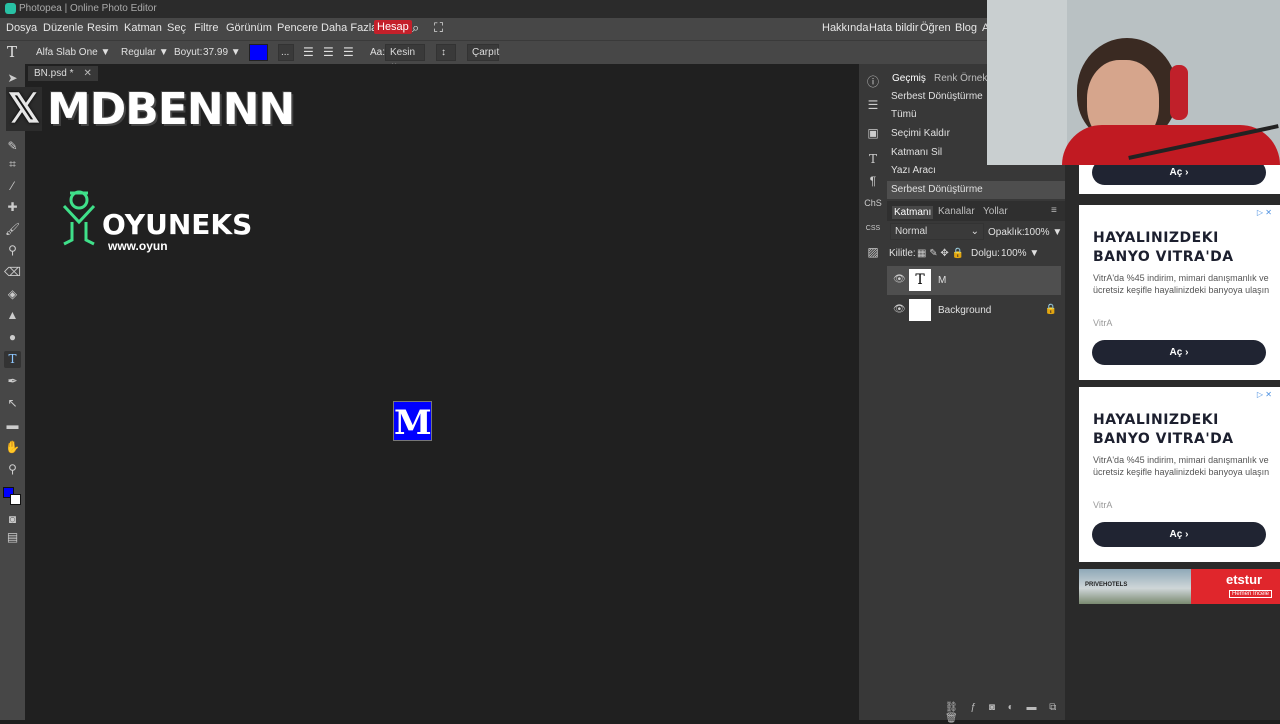 The height and width of the screenshot is (724, 1280). Describe the element at coordinates (1163, 429) in the screenshot. I see `ad-title: HAYALINIZDEKI BANYO VITRA'DA` at that location.